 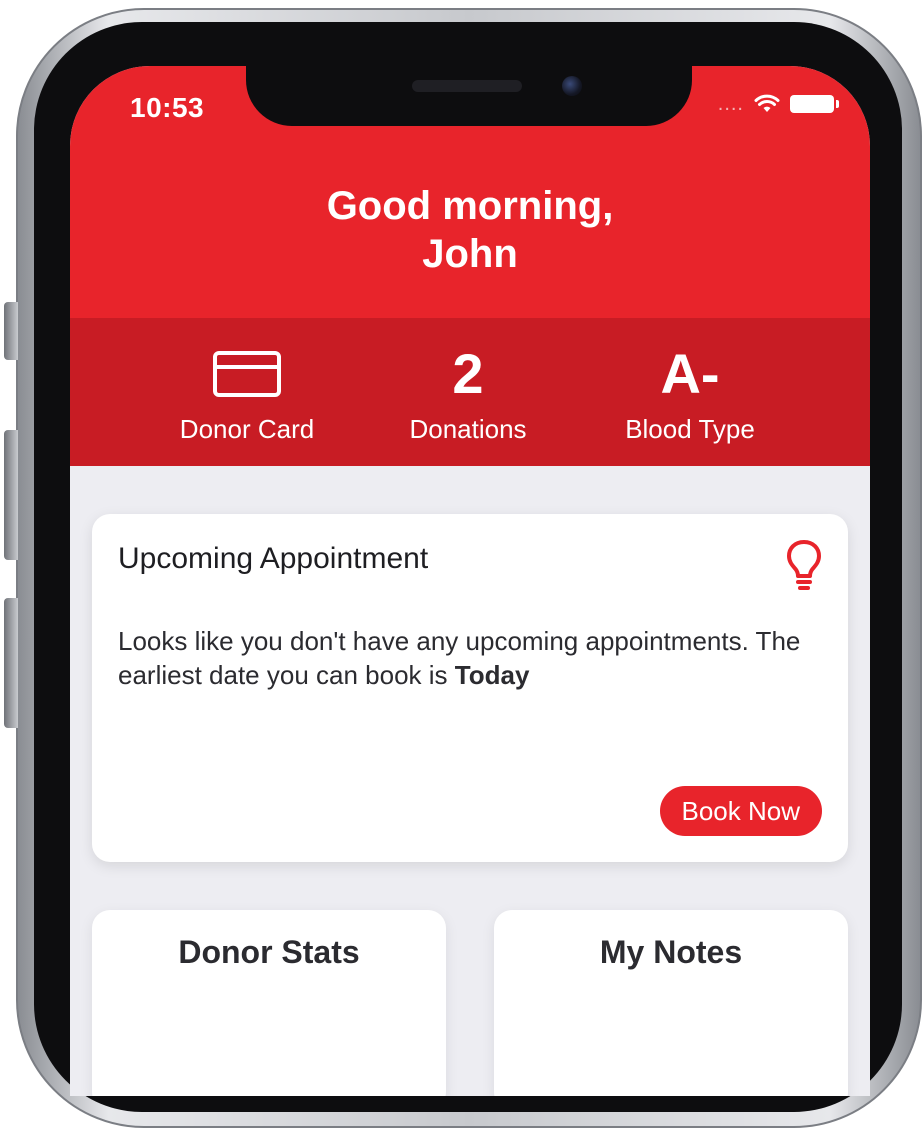 I want to click on greeting-line-1: Good morning,, so click(x=470, y=206).